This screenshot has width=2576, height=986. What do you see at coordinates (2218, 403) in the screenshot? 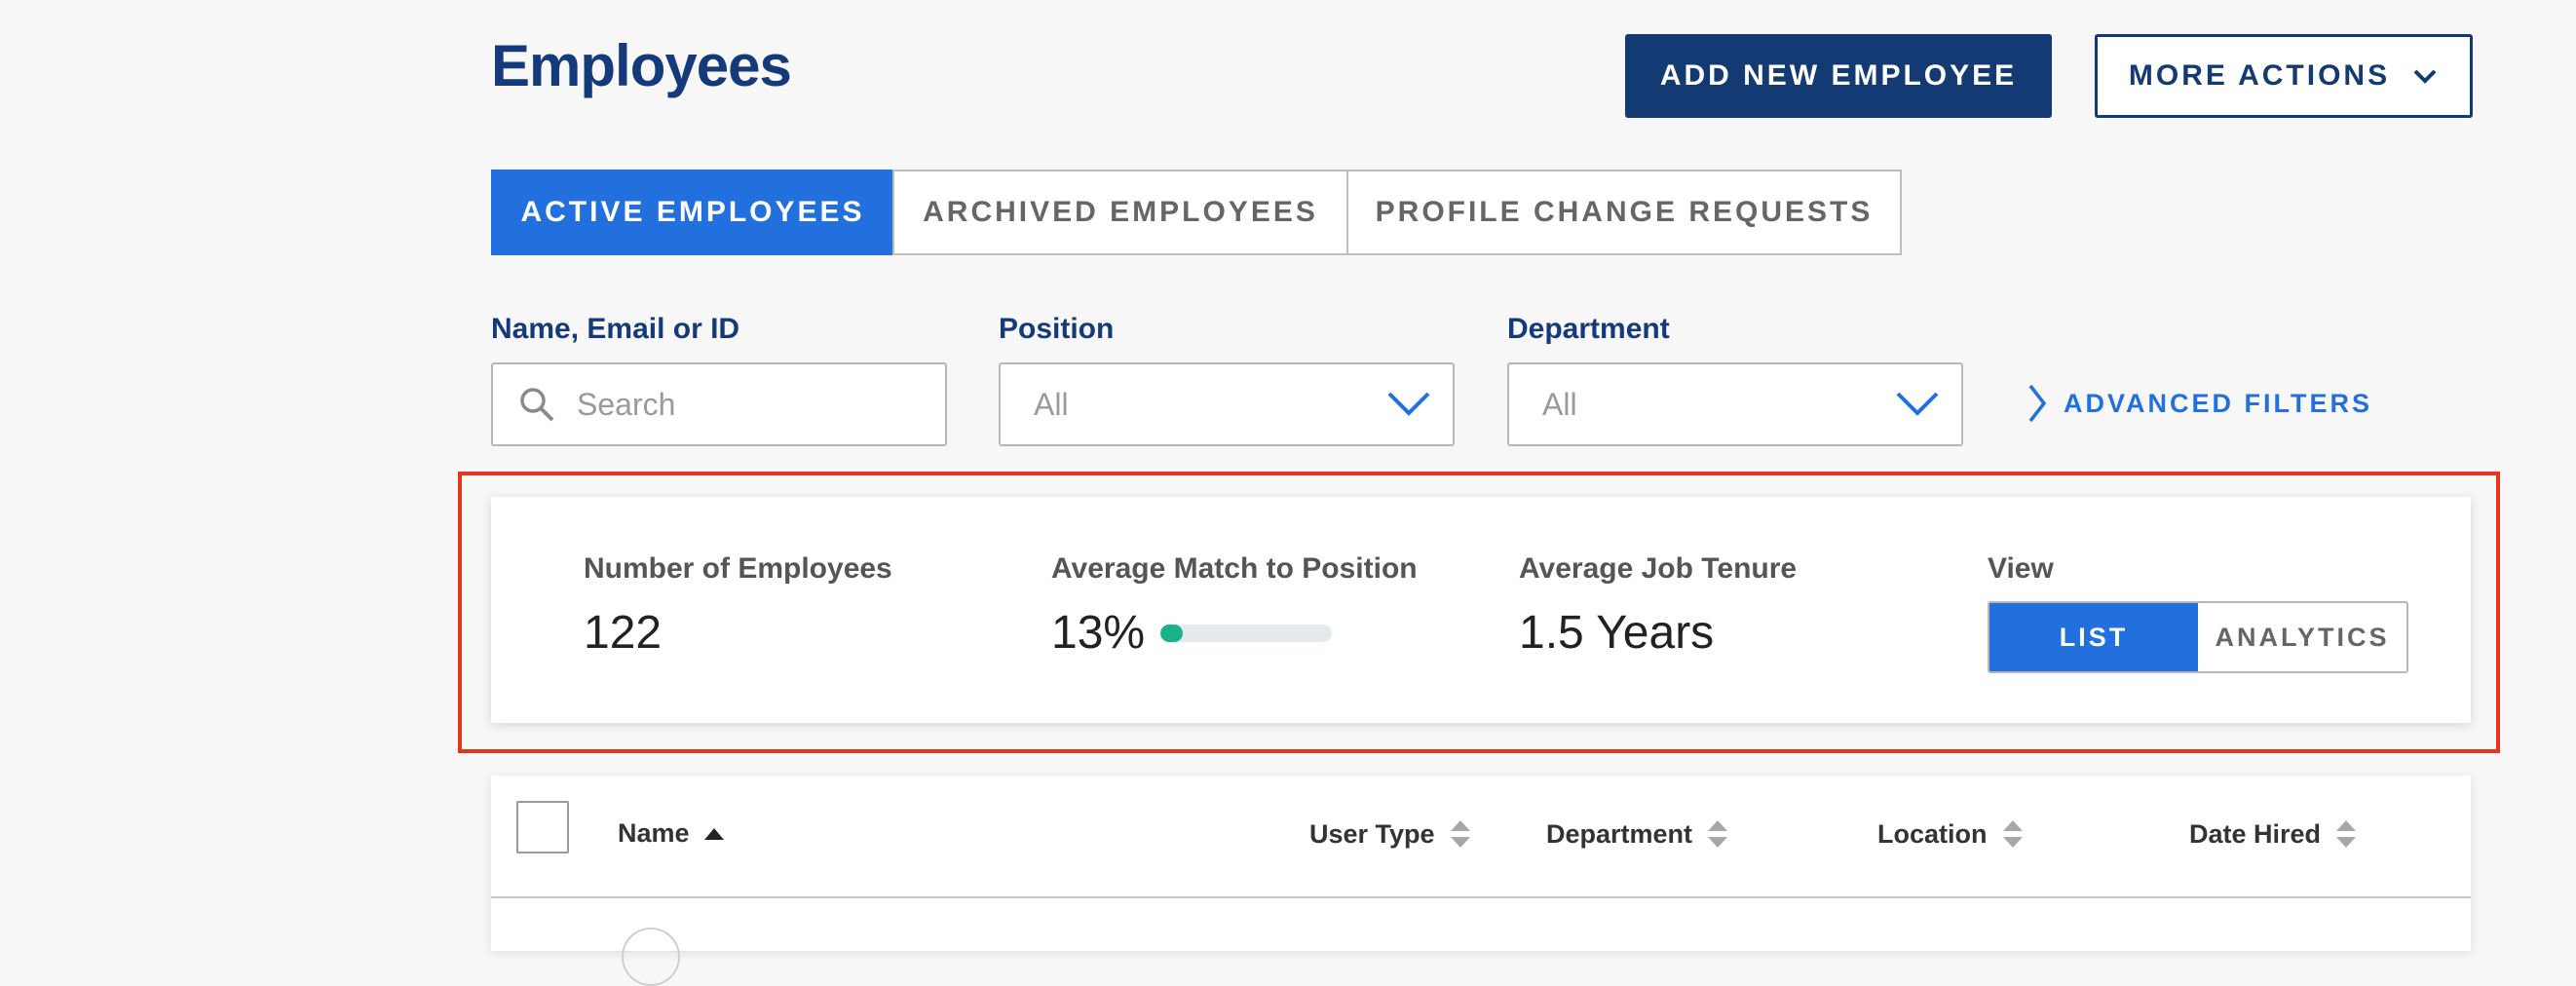
I see `advanced-filters-label: ADVANCED FILTERS` at bounding box center [2218, 403].